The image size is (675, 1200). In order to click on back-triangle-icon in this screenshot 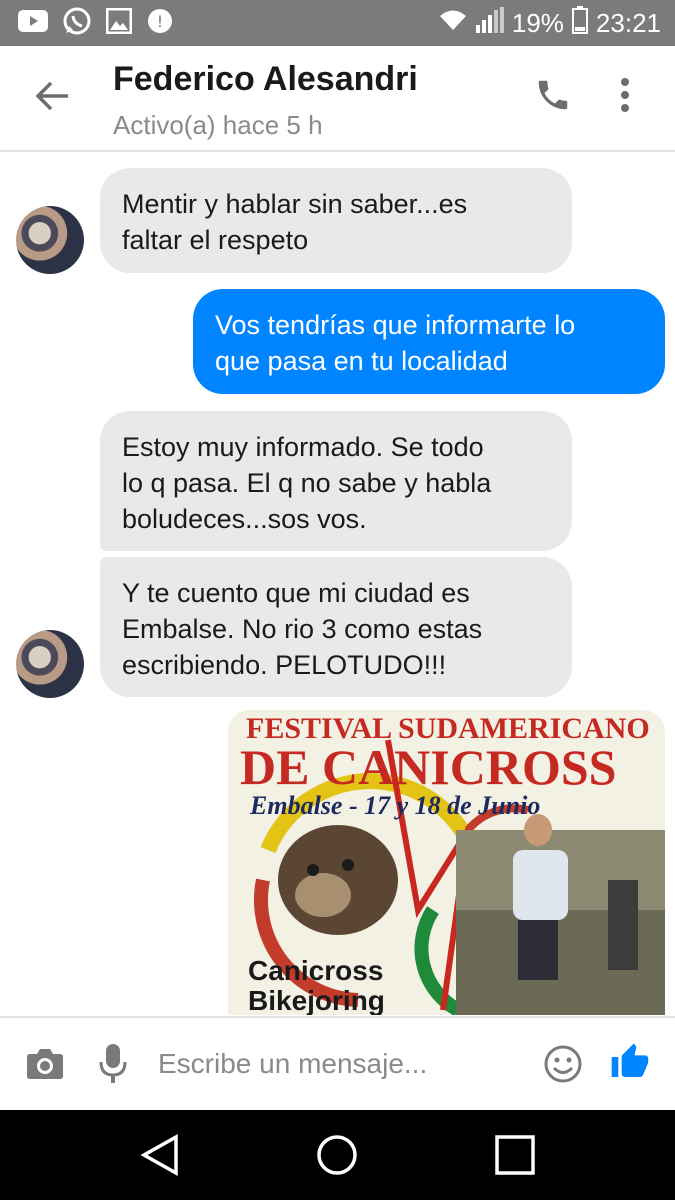, I will do `click(160, 1157)`.